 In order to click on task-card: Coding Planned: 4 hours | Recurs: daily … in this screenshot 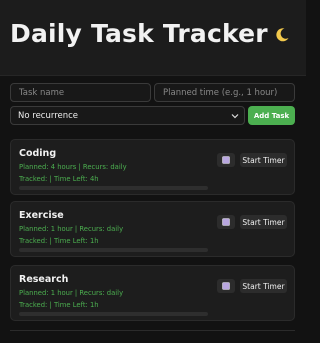, I will do `click(152, 167)`.